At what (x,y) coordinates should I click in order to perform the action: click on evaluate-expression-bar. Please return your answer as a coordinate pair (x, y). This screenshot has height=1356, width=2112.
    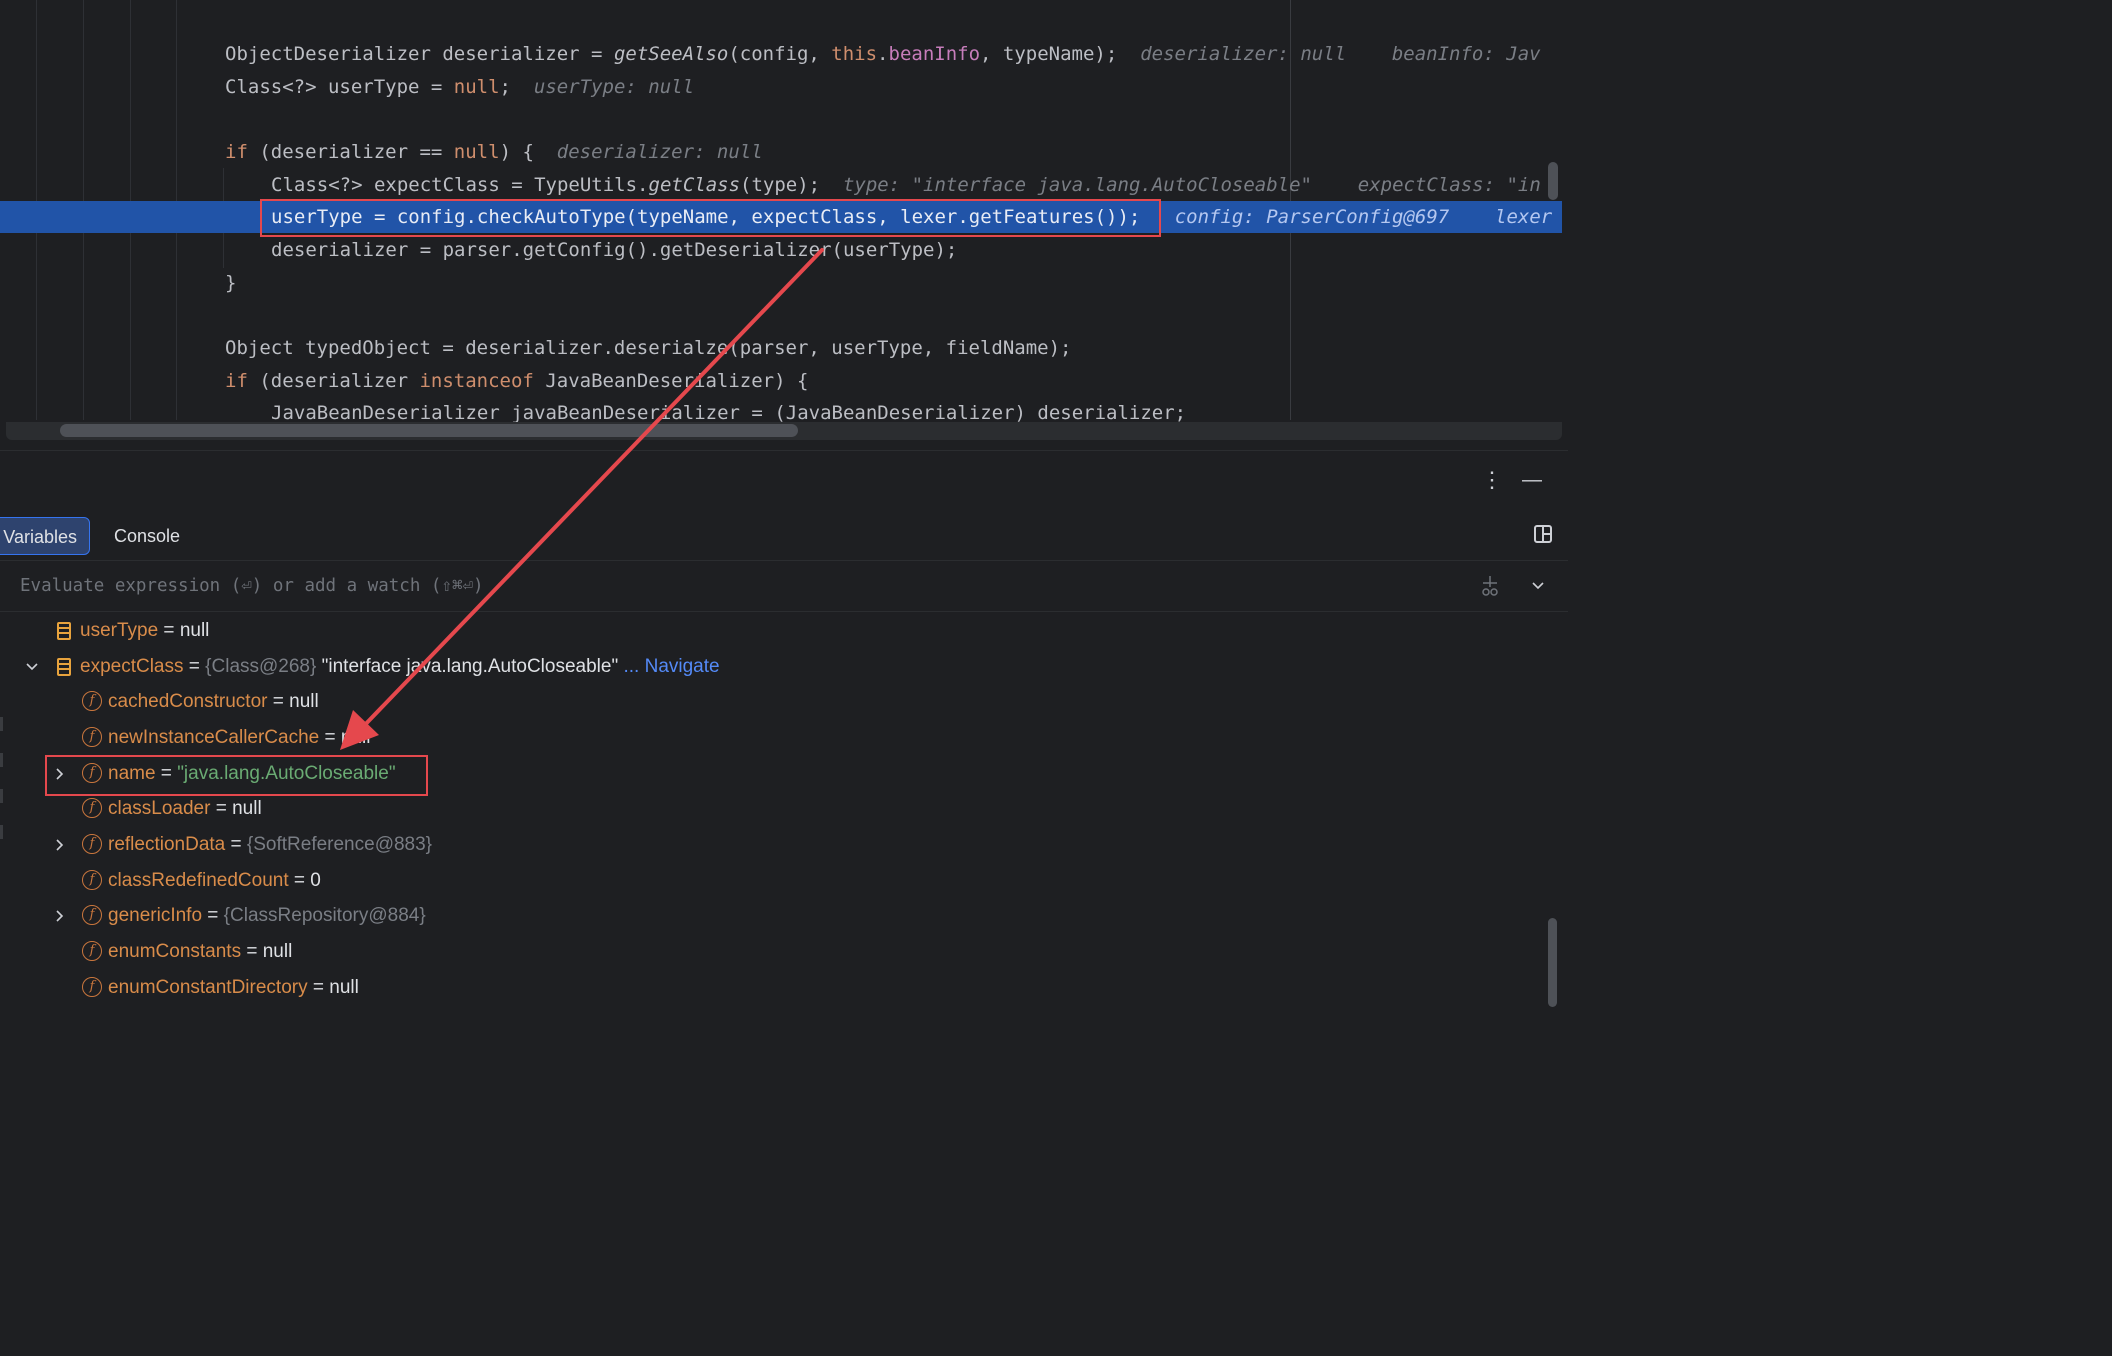
    Looking at the image, I should click on (784, 586).